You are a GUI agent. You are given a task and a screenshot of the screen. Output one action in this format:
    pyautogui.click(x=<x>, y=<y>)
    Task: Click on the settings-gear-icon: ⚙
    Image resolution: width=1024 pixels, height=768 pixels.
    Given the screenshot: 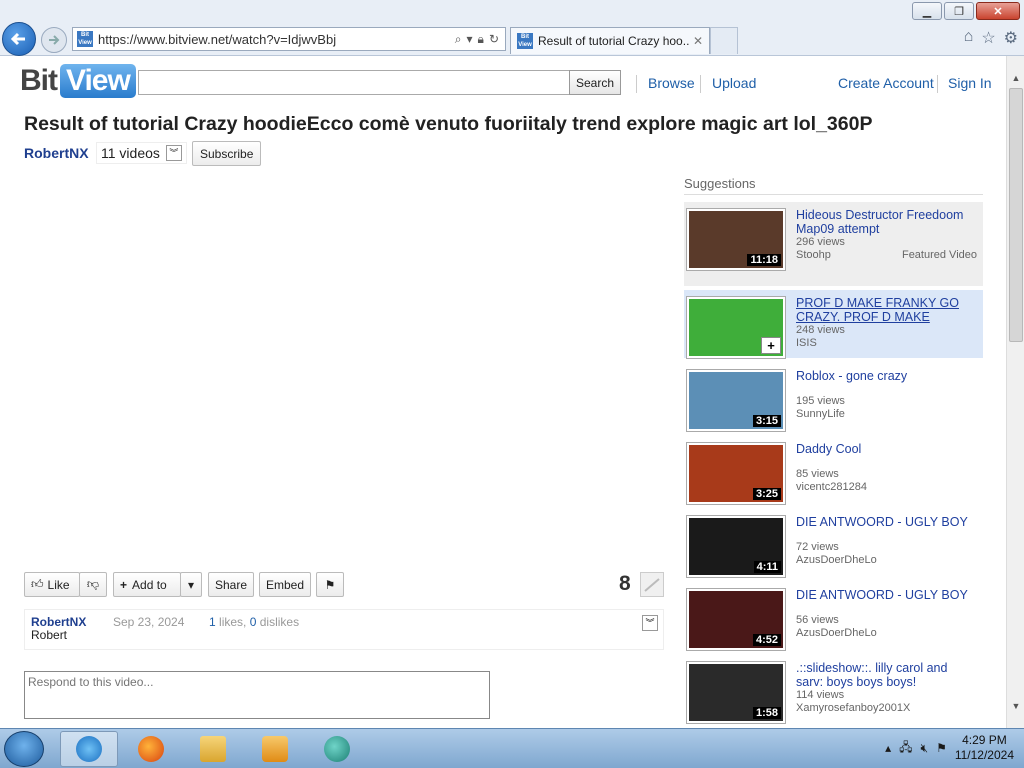 What is the action you would take?
    pyautogui.click(x=1011, y=38)
    